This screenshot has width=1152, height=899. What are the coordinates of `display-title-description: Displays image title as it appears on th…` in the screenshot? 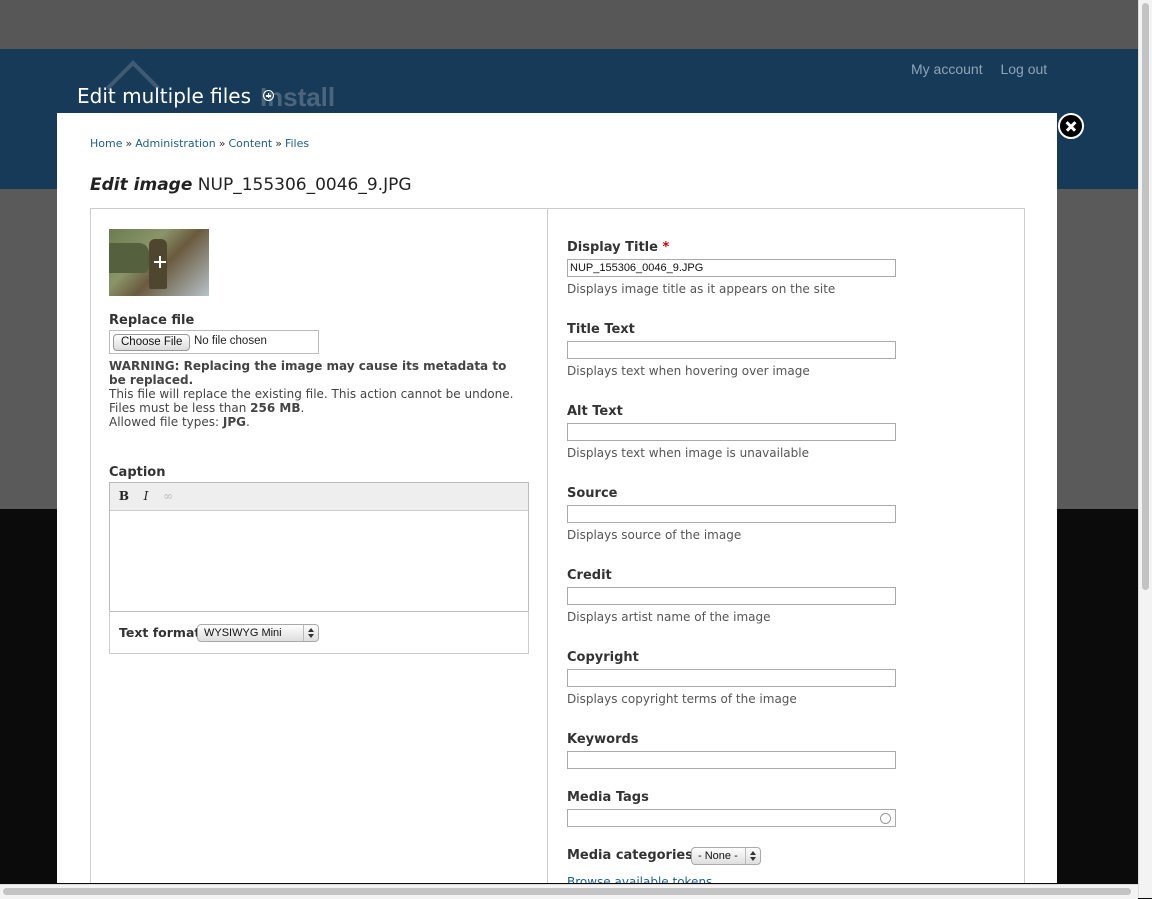 It's located at (701, 289).